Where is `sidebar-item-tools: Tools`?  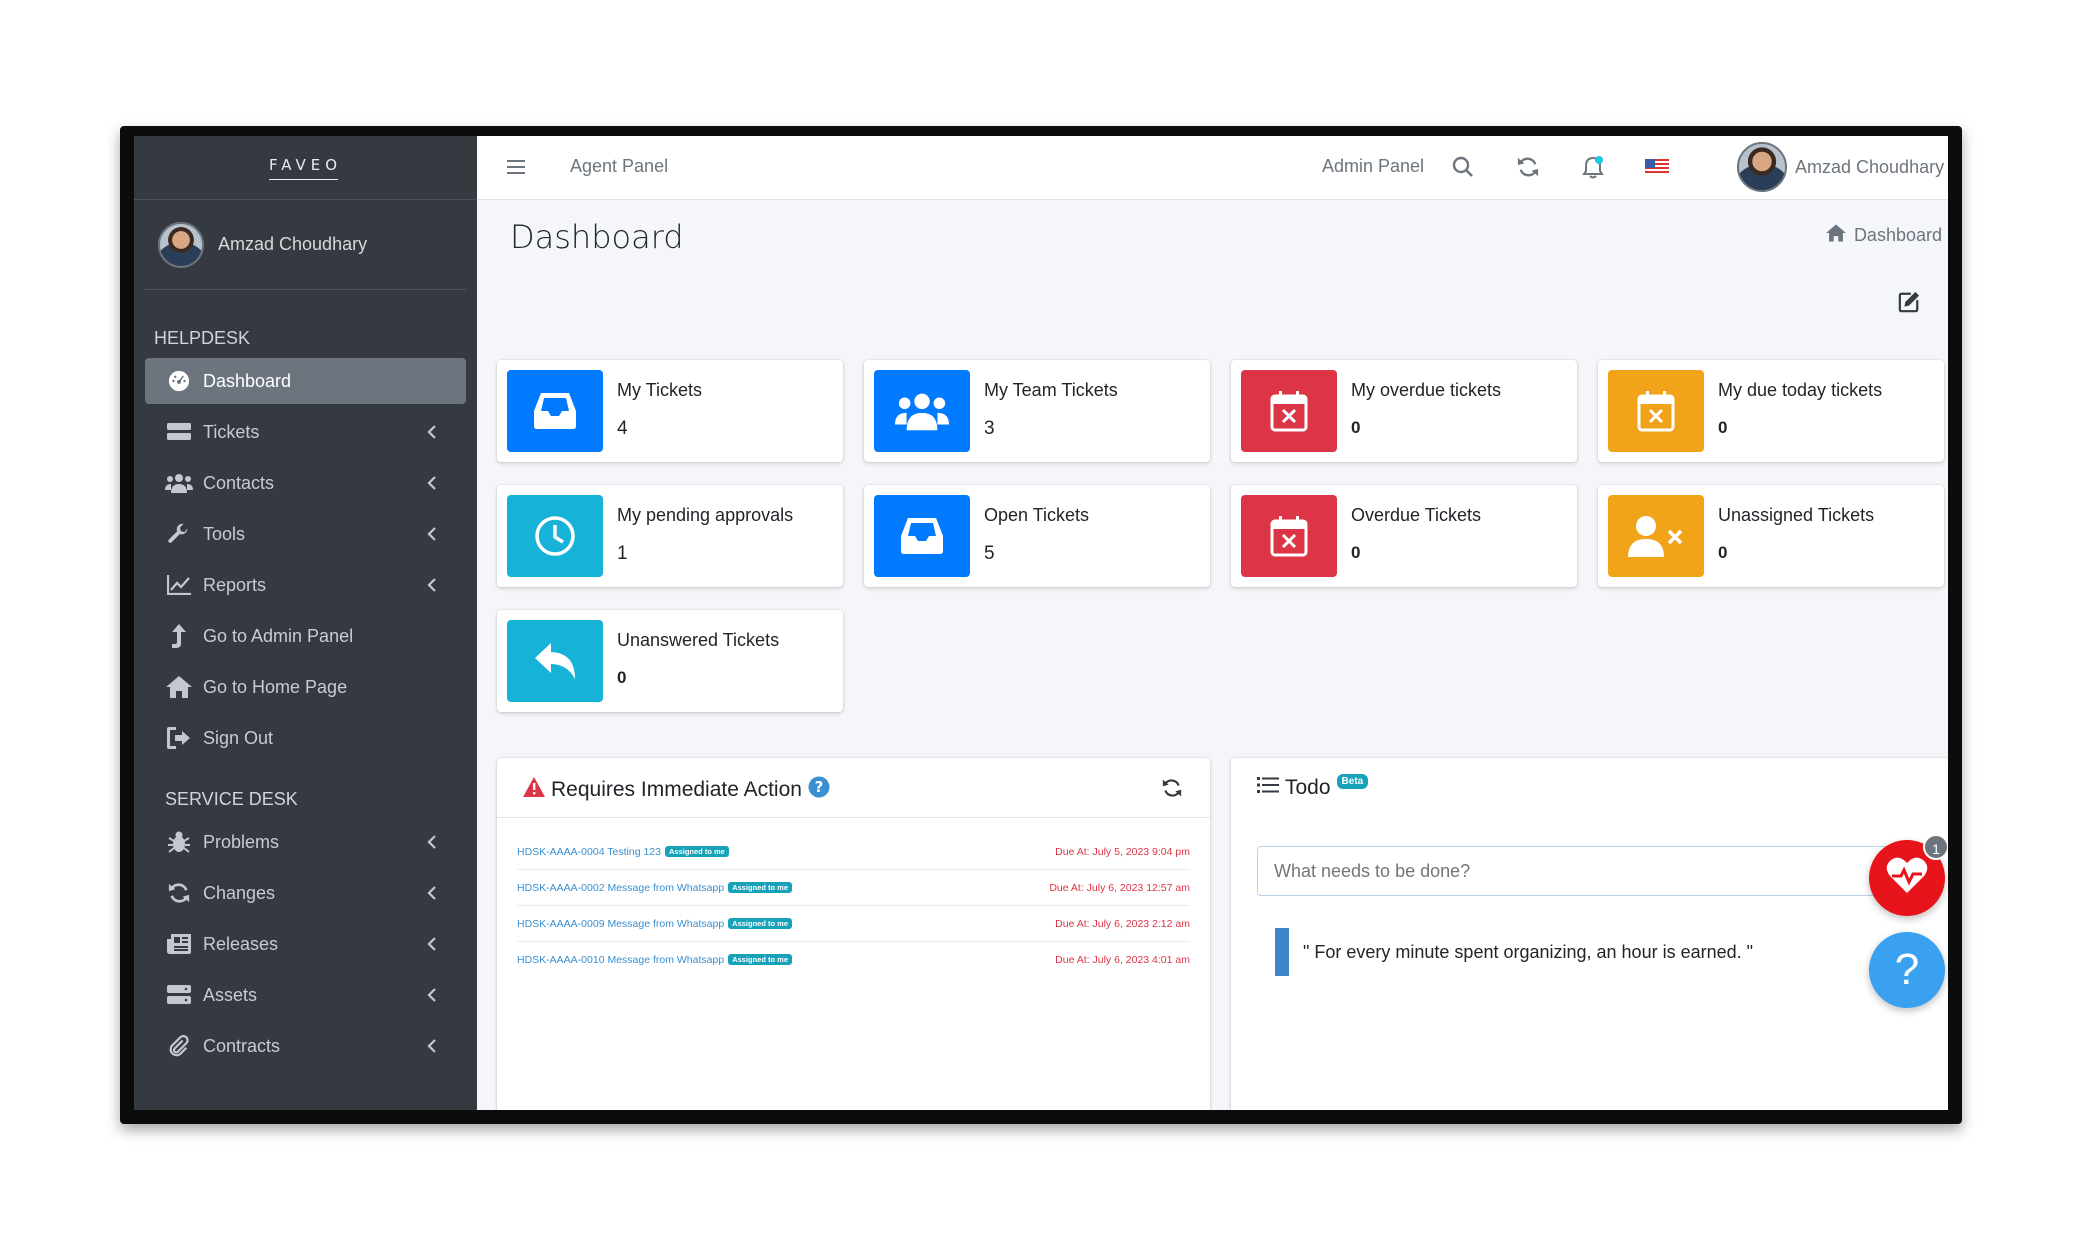
sidebar-item-tools: Tools is located at coordinates (305, 534).